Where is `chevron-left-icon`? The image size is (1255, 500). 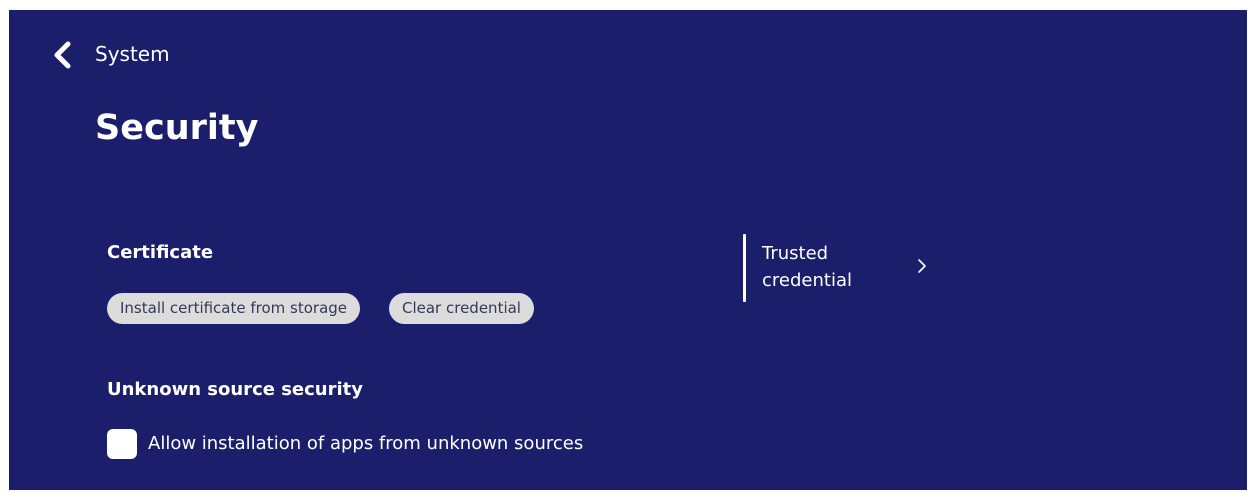
chevron-left-icon is located at coordinates (62, 55).